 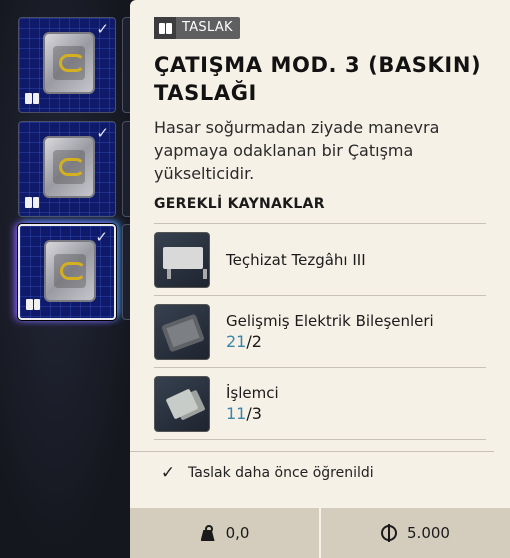 I want to click on requirement-item: Teçhizat Tezgâhı III, so click(x=320, y=260).